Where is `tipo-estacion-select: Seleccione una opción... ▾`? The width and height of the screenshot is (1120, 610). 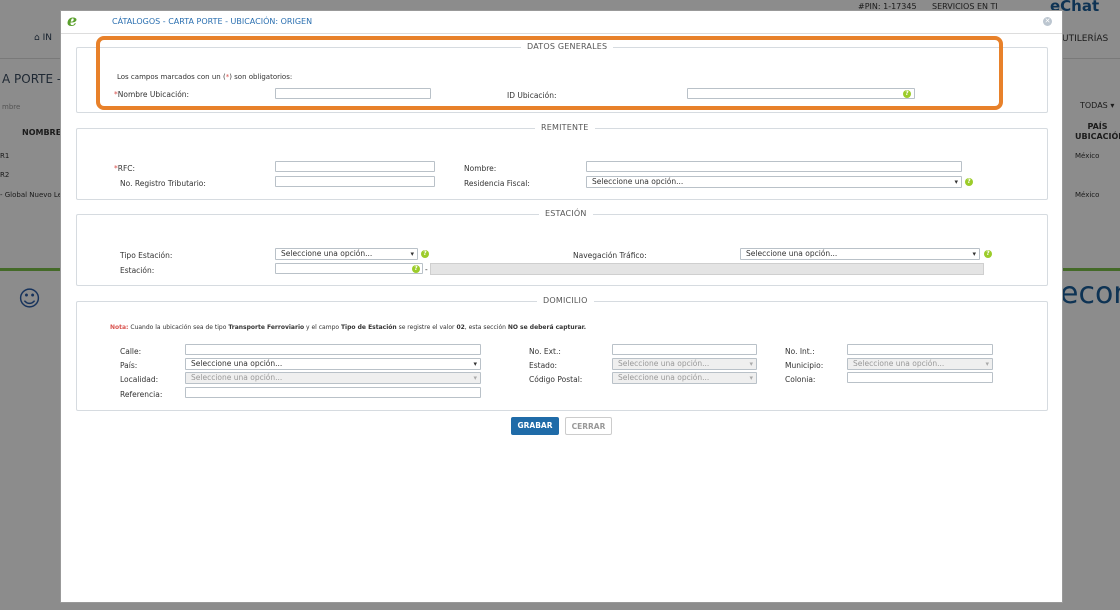 tipo-estacion-select: Seleccione una opción... ▾ is located at coordinates (346, 254).